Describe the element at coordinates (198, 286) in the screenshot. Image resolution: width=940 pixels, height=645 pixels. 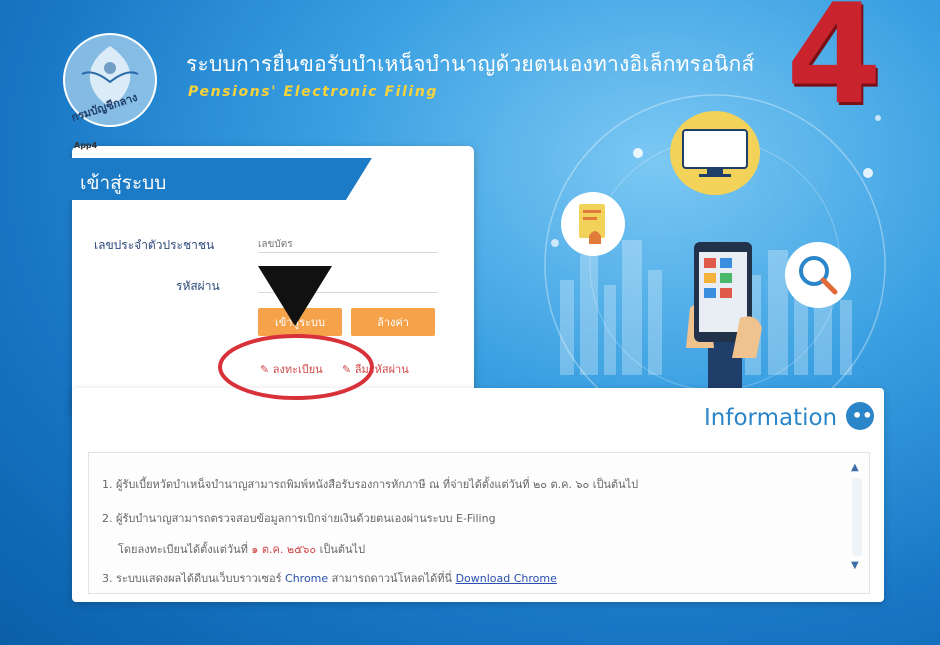
I see `password-label: รหัสผ่าน` at that location.